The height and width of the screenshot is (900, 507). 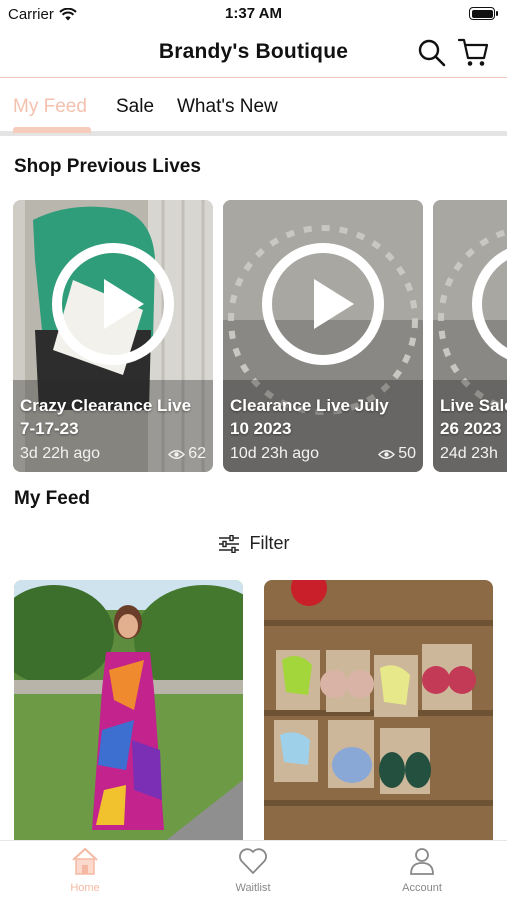 I want to click on status-time: 1:37 AM, so click(x=253, y=13).